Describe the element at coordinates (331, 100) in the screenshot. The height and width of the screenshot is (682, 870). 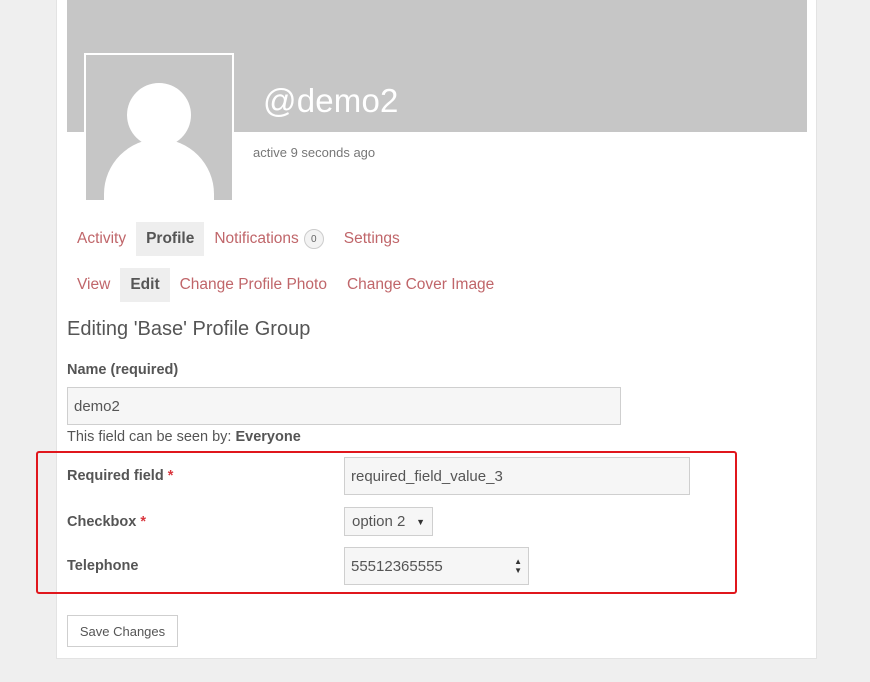
I see `profile-username: @demo2` at that location.